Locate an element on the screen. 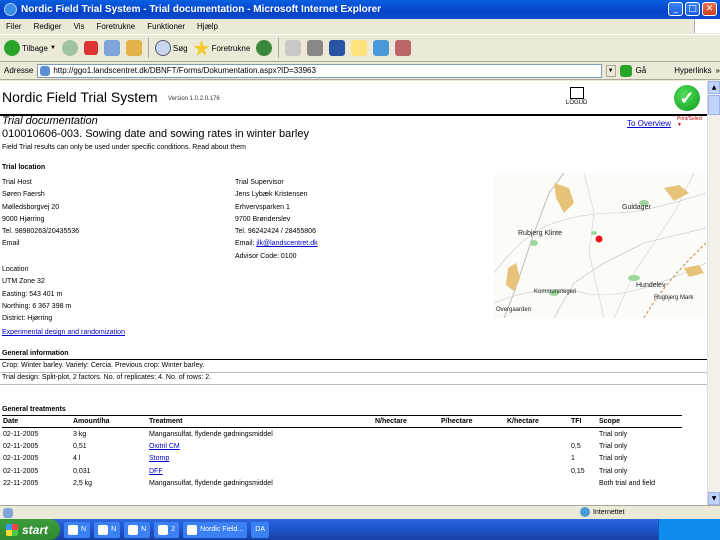 This screenshot has height=540, width=720. chevron-down-icon: ▼ is located at coordinates (52, 48).